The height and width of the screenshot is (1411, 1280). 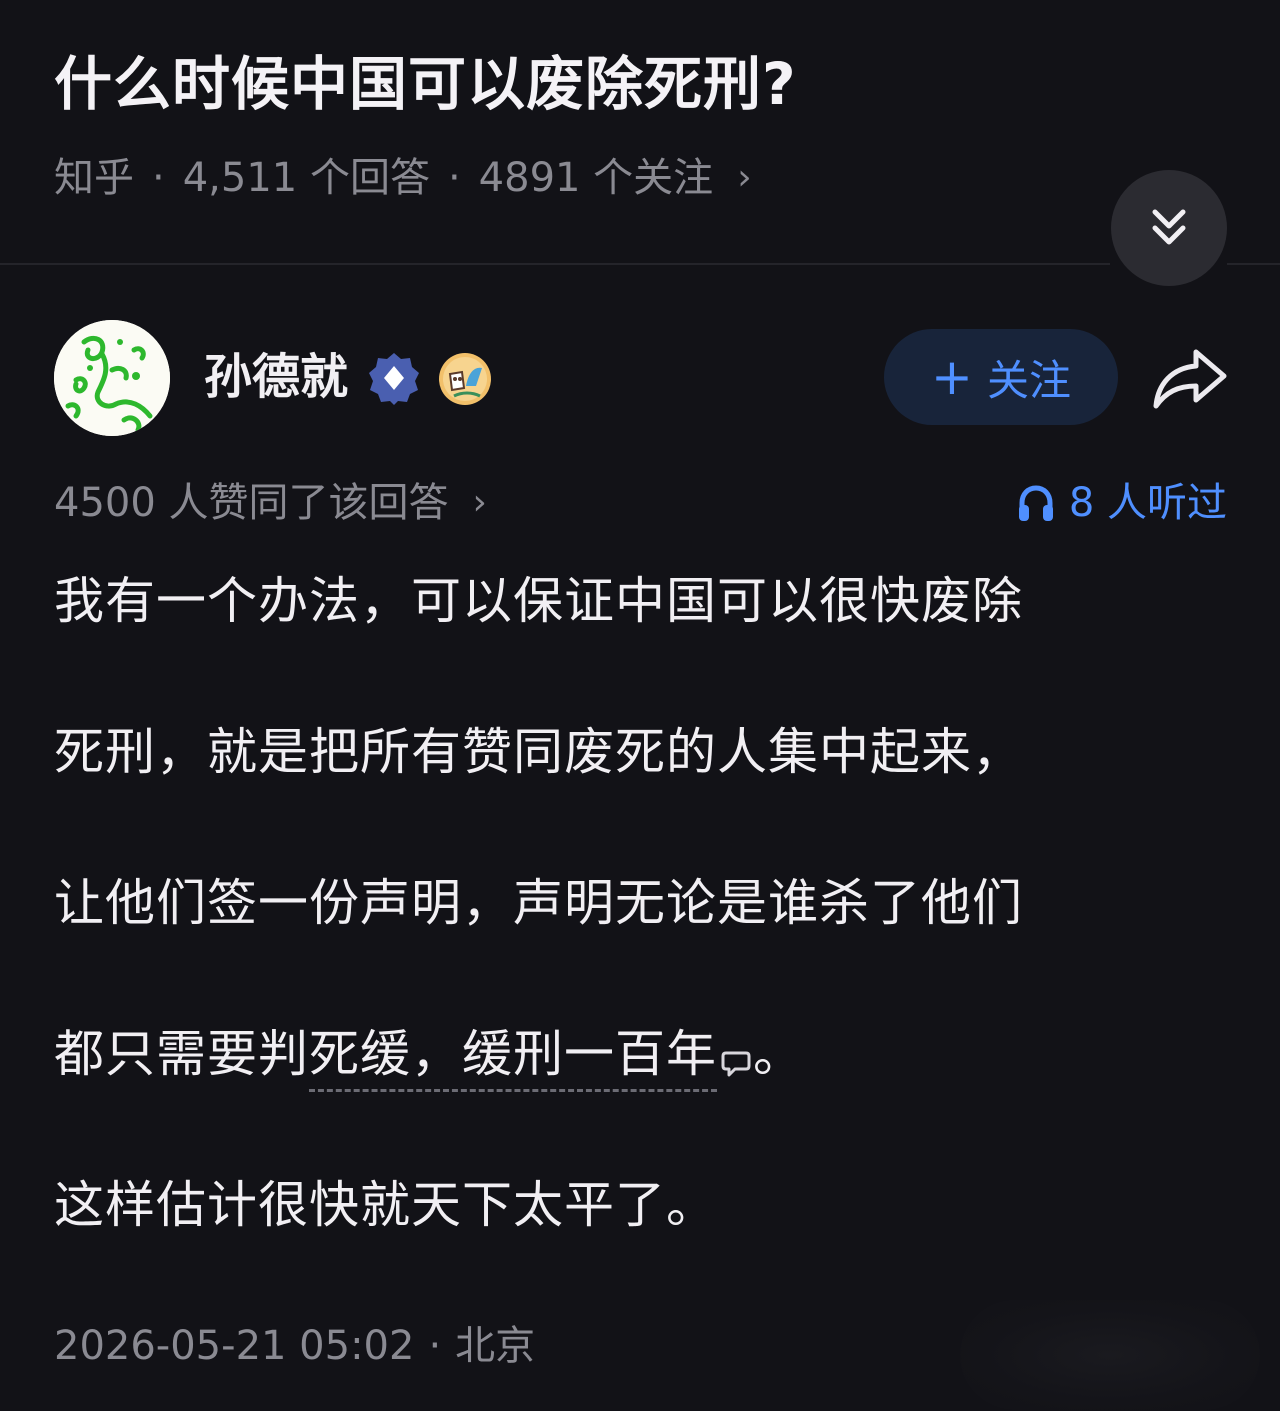 I want to click on question-meta: 知乎 · 4,511 个回答 · 4891 个关注 ›, so click(x=403, y=178).